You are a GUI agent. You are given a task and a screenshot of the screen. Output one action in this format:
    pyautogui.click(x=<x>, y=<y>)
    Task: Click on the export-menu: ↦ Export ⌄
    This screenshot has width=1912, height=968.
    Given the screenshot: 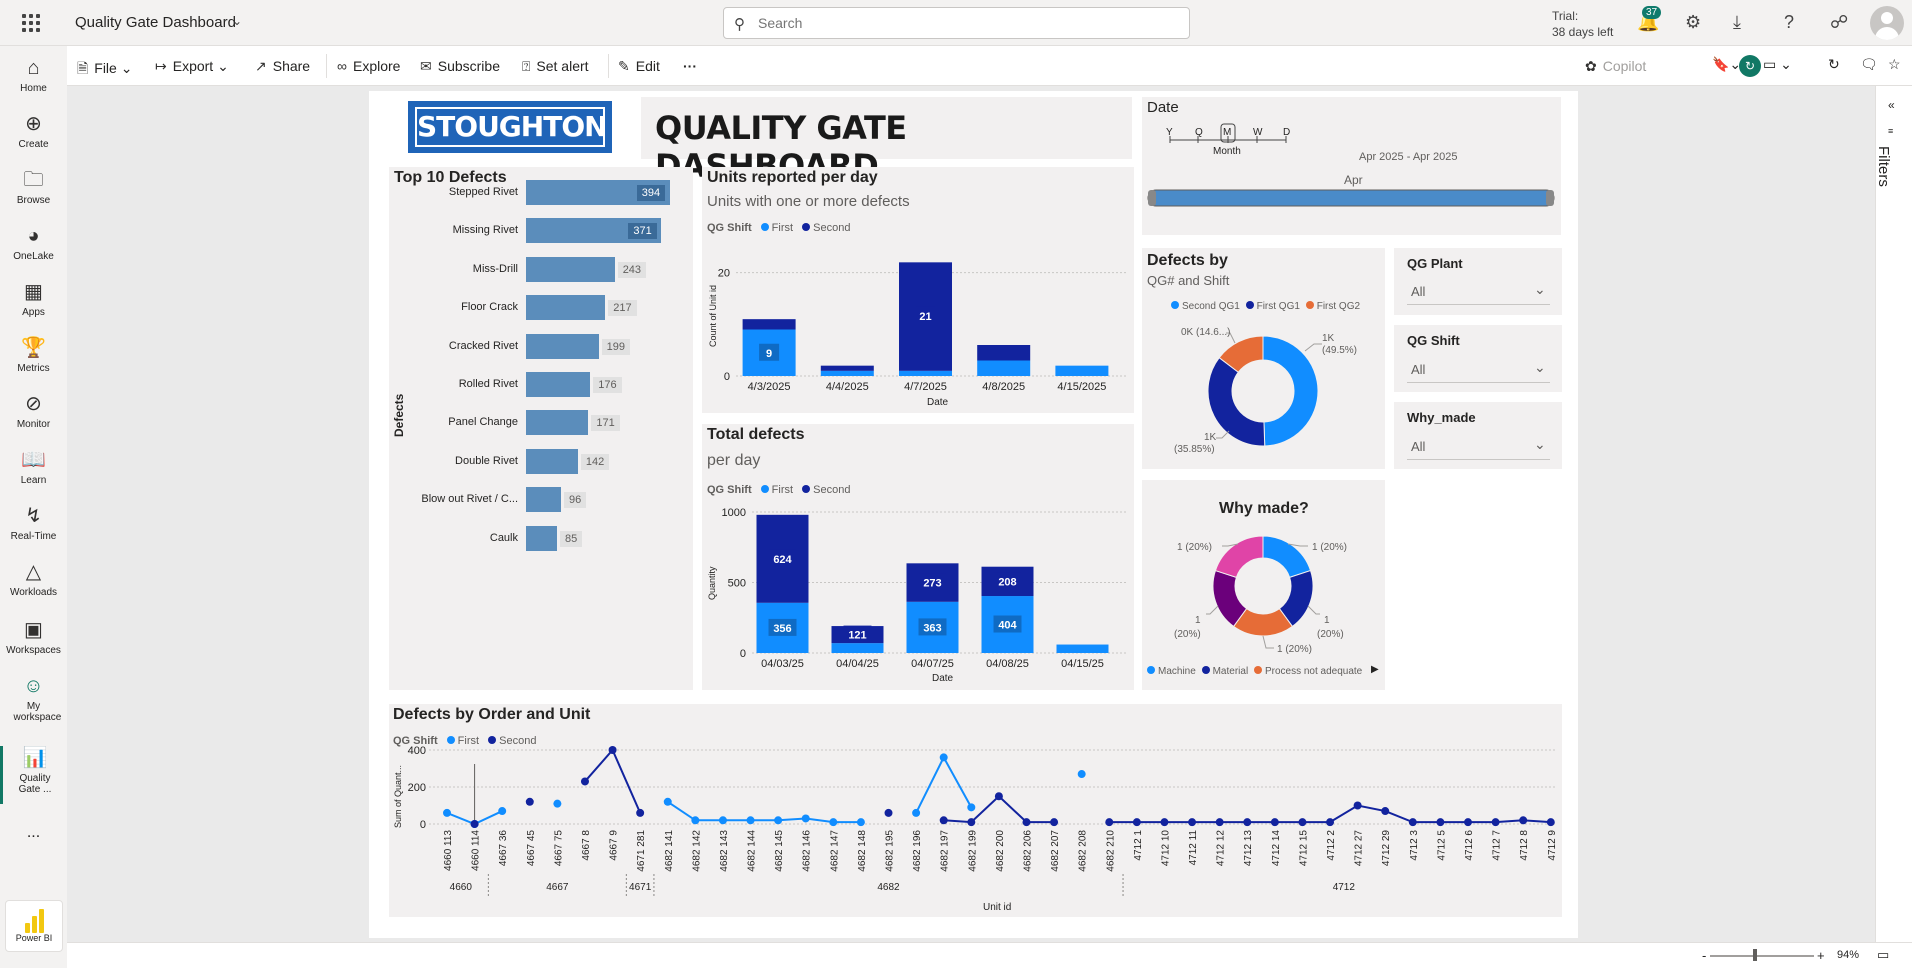 What is the action you would take?
    pyautogui.click(x=192, y=66)
    